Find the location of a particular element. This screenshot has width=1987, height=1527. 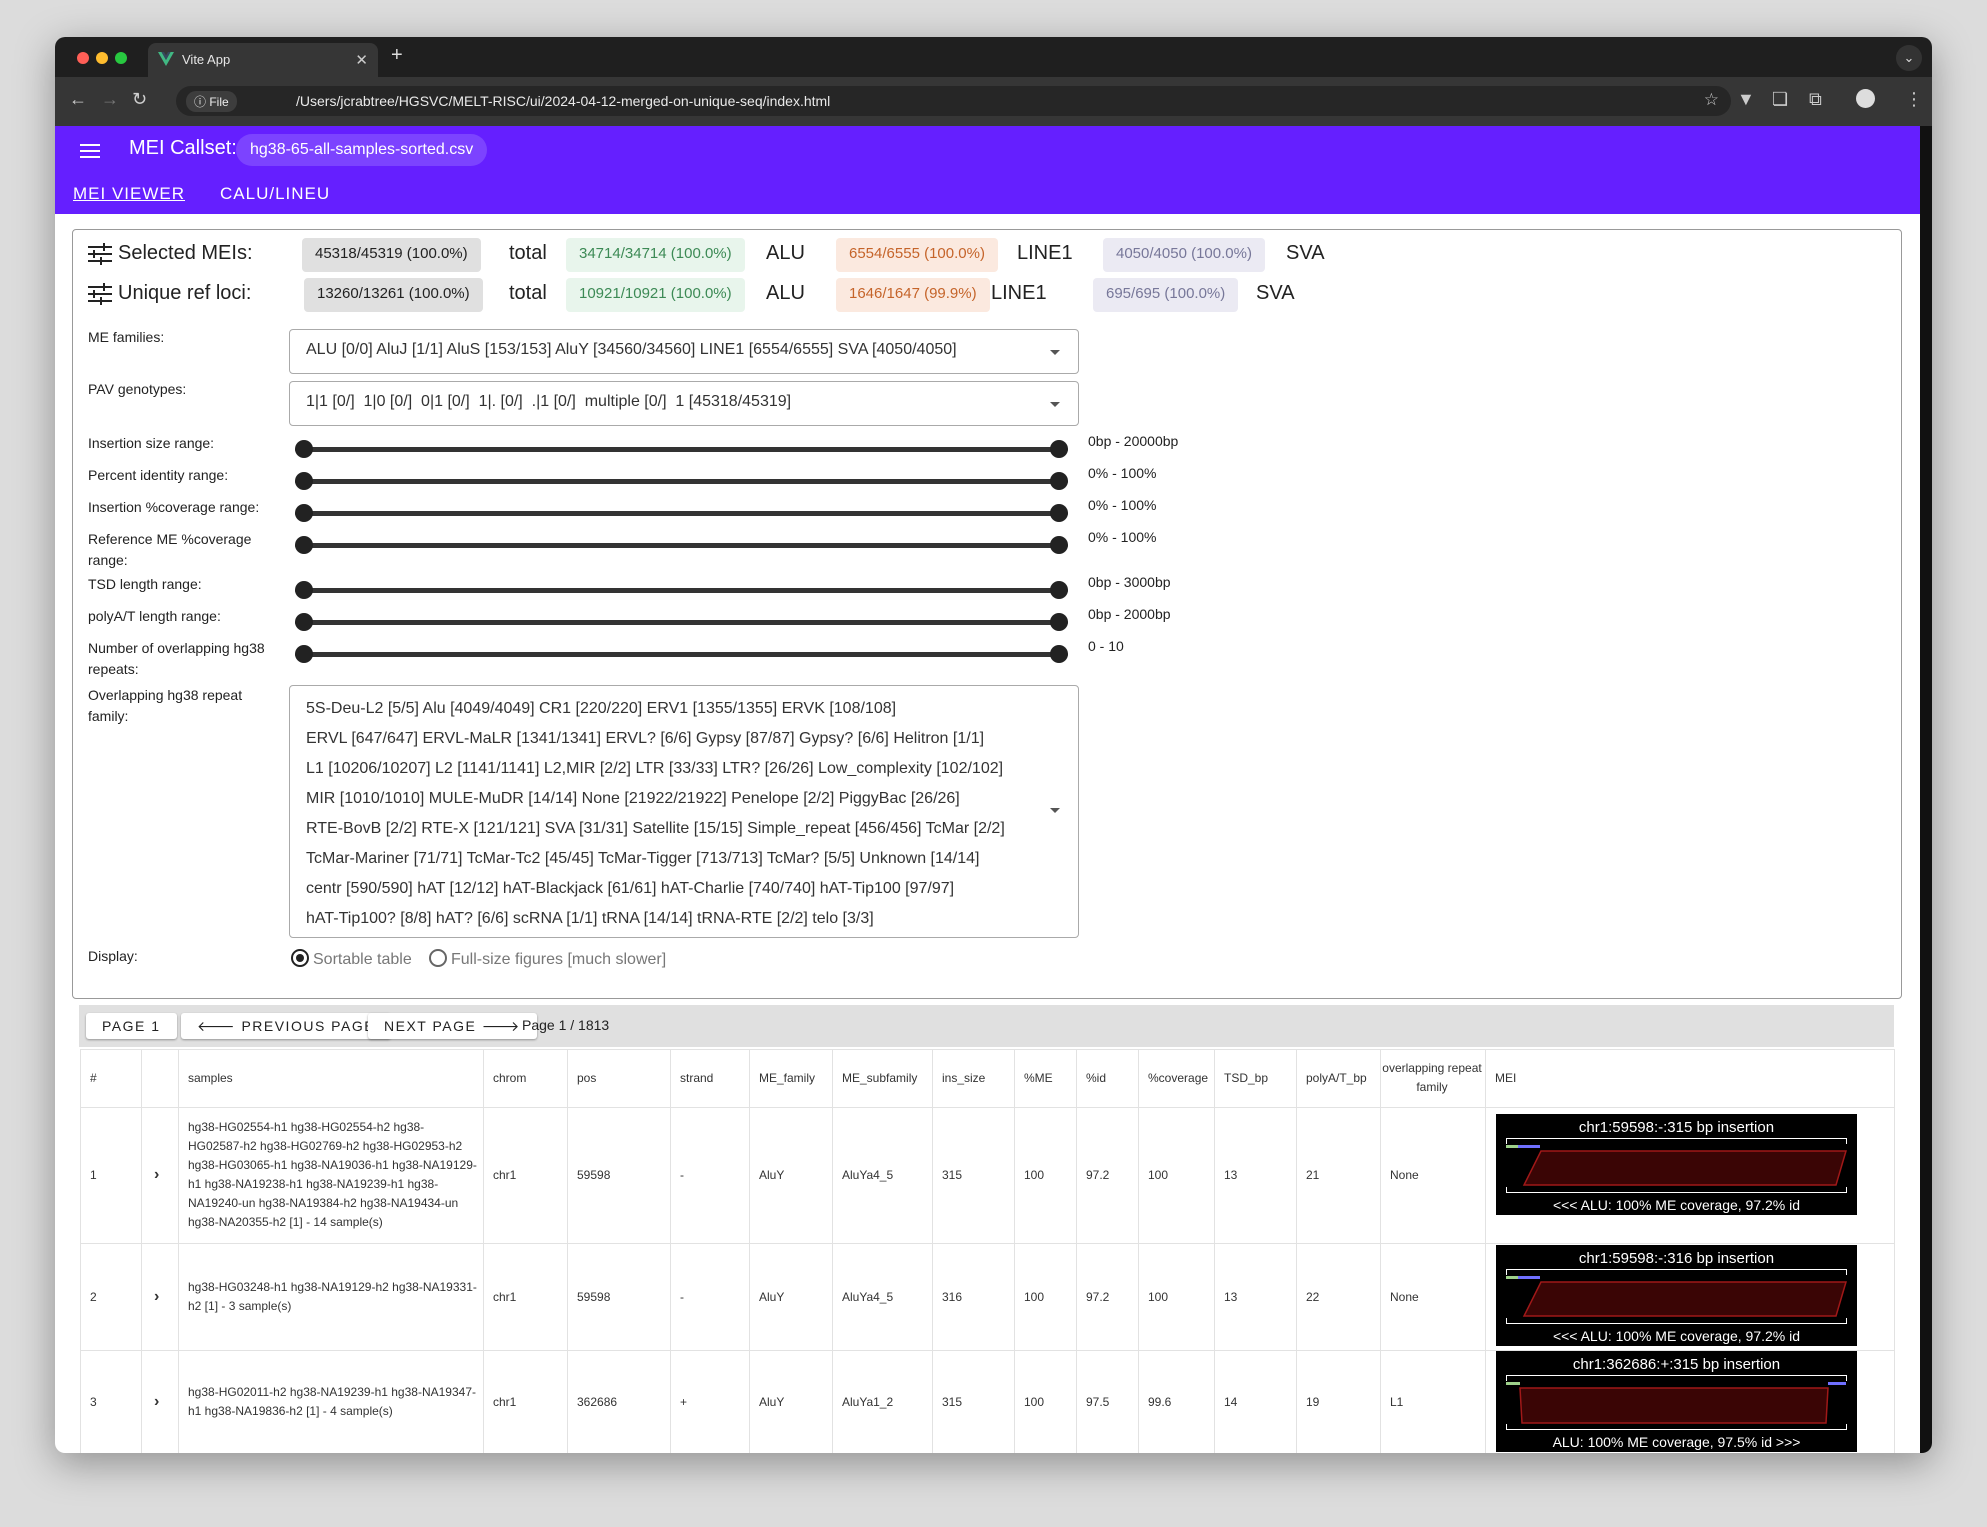

pos-cell: 59598 is located at coordinates (594, 1296).